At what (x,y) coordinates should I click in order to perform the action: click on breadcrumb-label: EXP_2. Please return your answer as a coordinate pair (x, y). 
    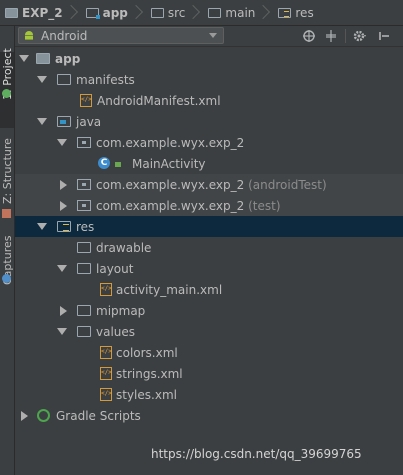
    Looking at the image, I should click on (42, 12).